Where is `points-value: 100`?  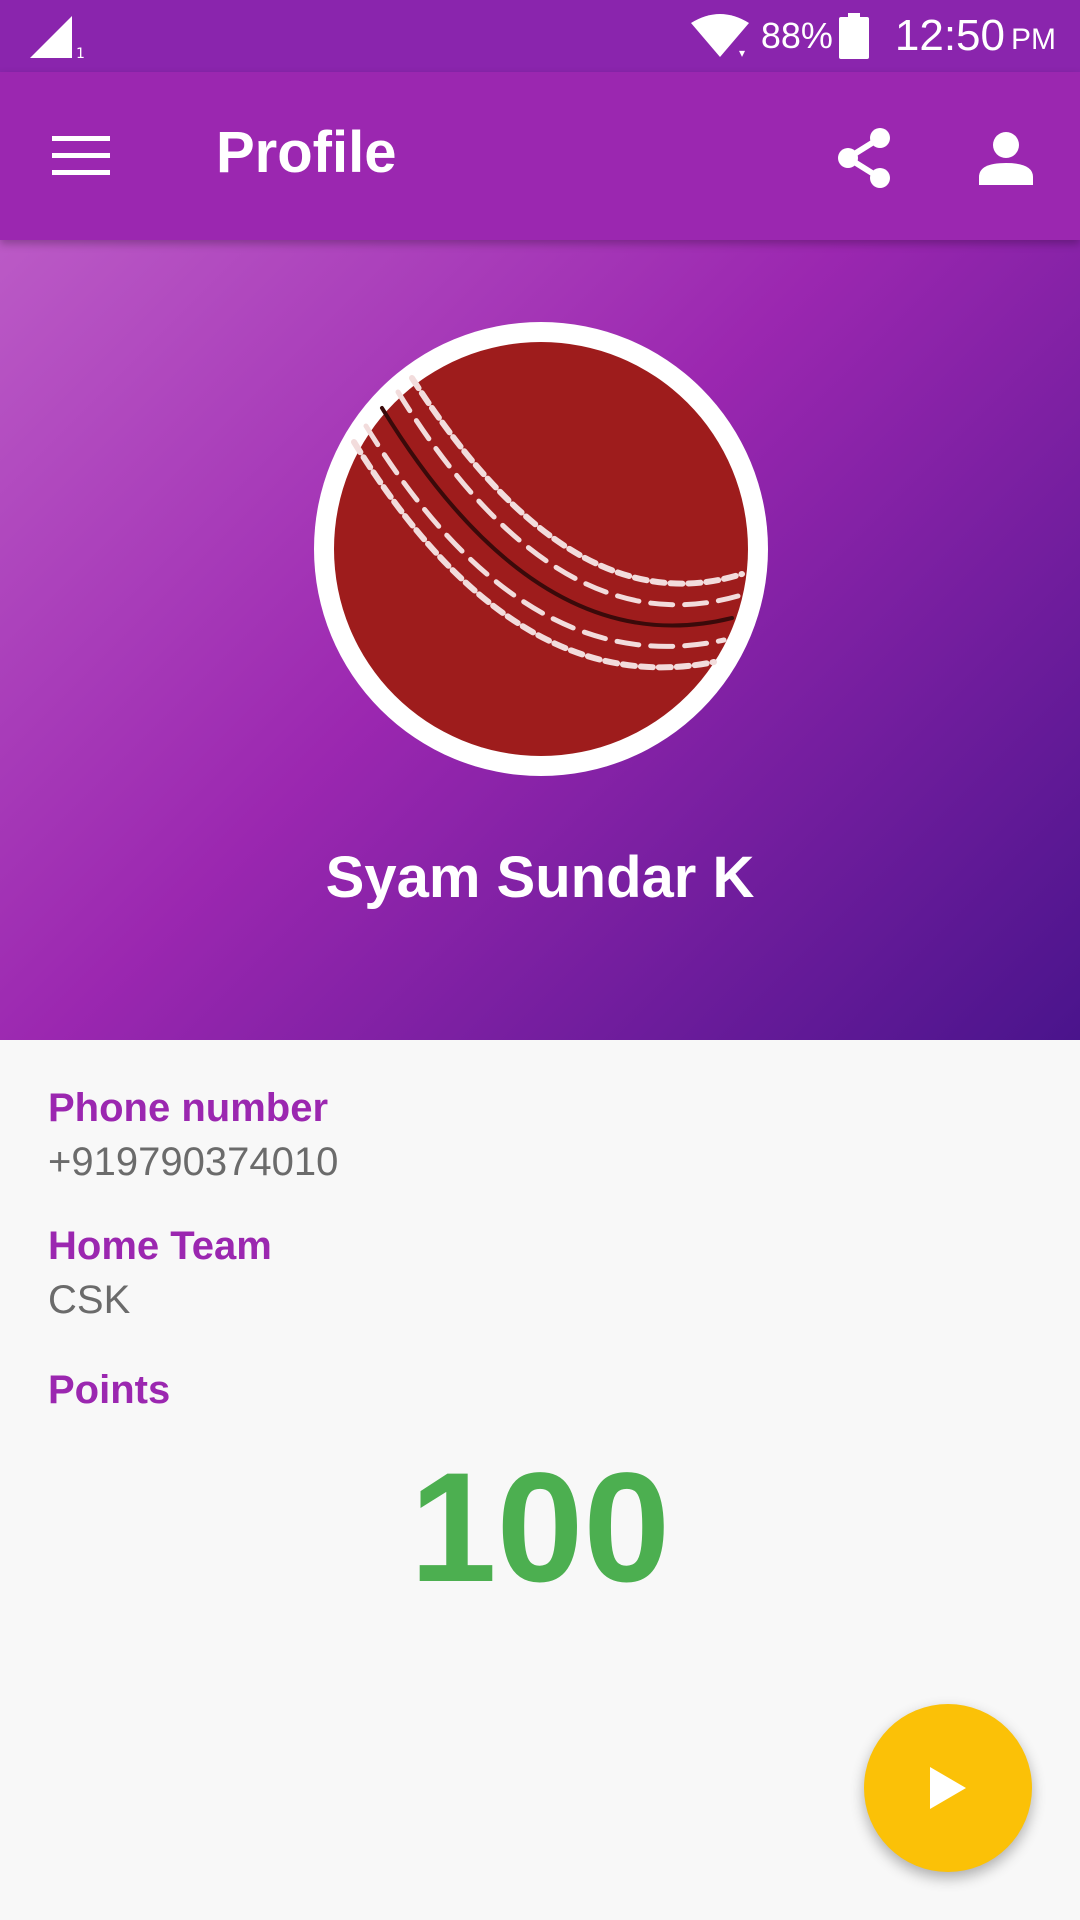
points-value: 100 is located at coordinates (540, 1528).